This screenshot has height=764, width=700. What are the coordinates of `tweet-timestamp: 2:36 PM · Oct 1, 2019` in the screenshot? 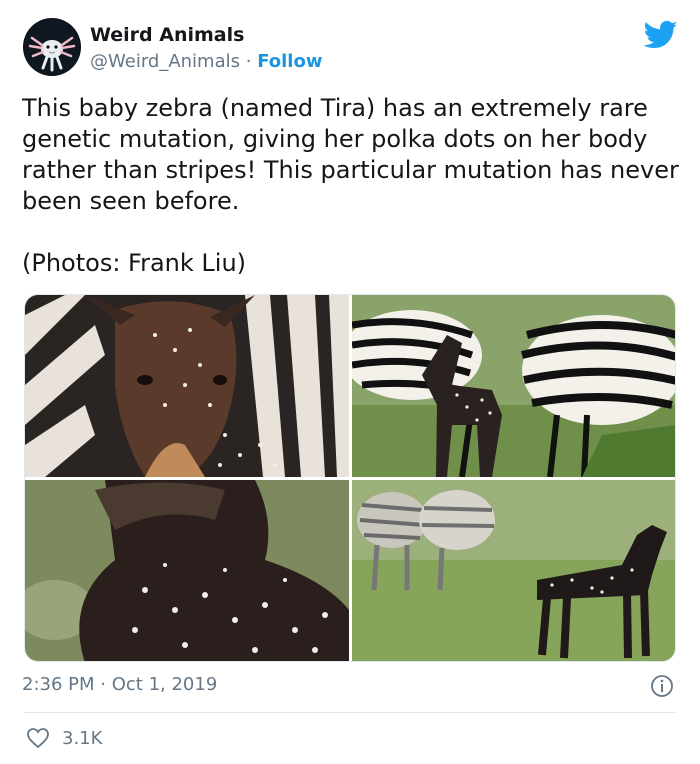 It's located at (119, 684).